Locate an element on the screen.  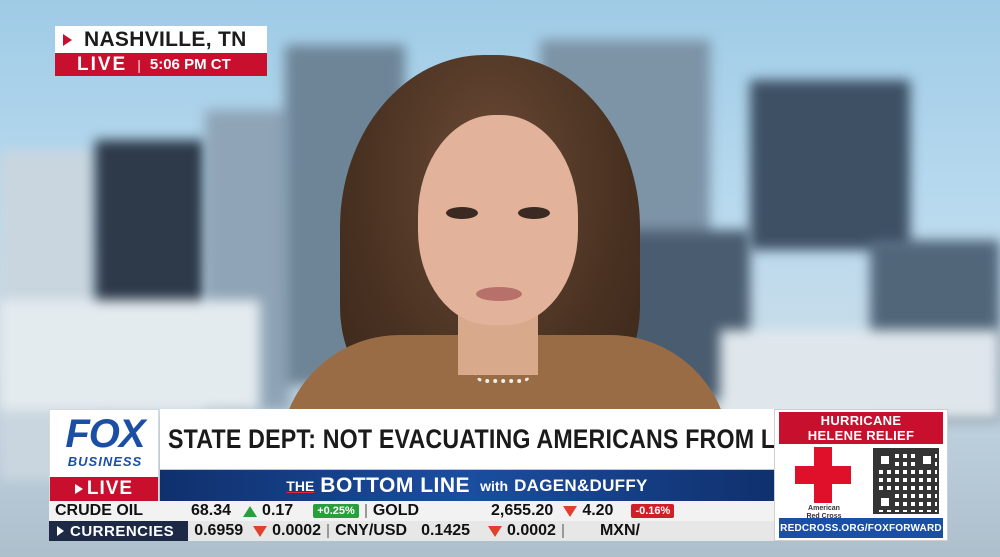
currency-pair-label: CNY/USD is located at coordinates (371, 530).